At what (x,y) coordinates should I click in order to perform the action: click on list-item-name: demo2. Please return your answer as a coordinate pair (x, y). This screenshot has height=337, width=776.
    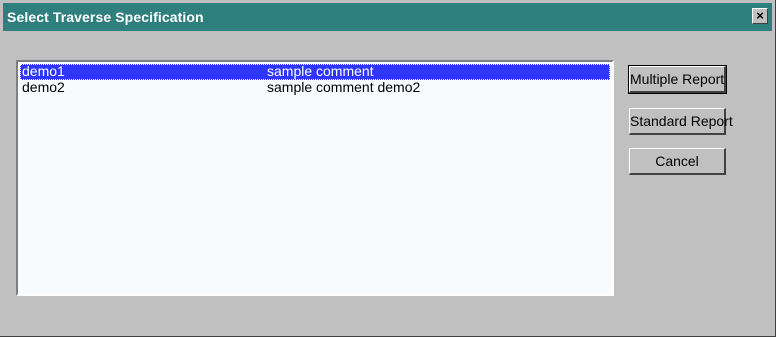
    Looking at the image, I should click on (43, 87).